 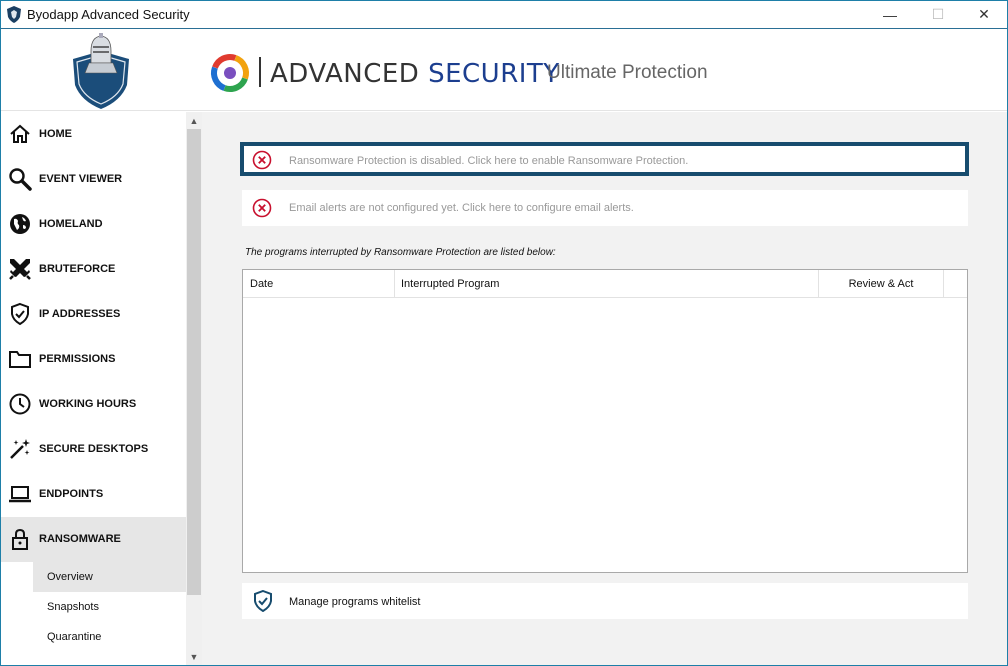 What do you see at coordinates (20, 494) in the screenshot?
I see `laptop-icon` at bounding box center [20, 494].